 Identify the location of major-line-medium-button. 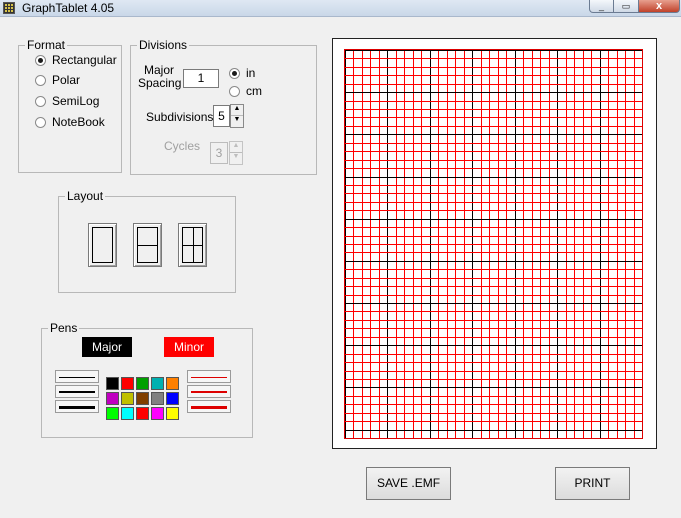
(77, 391).